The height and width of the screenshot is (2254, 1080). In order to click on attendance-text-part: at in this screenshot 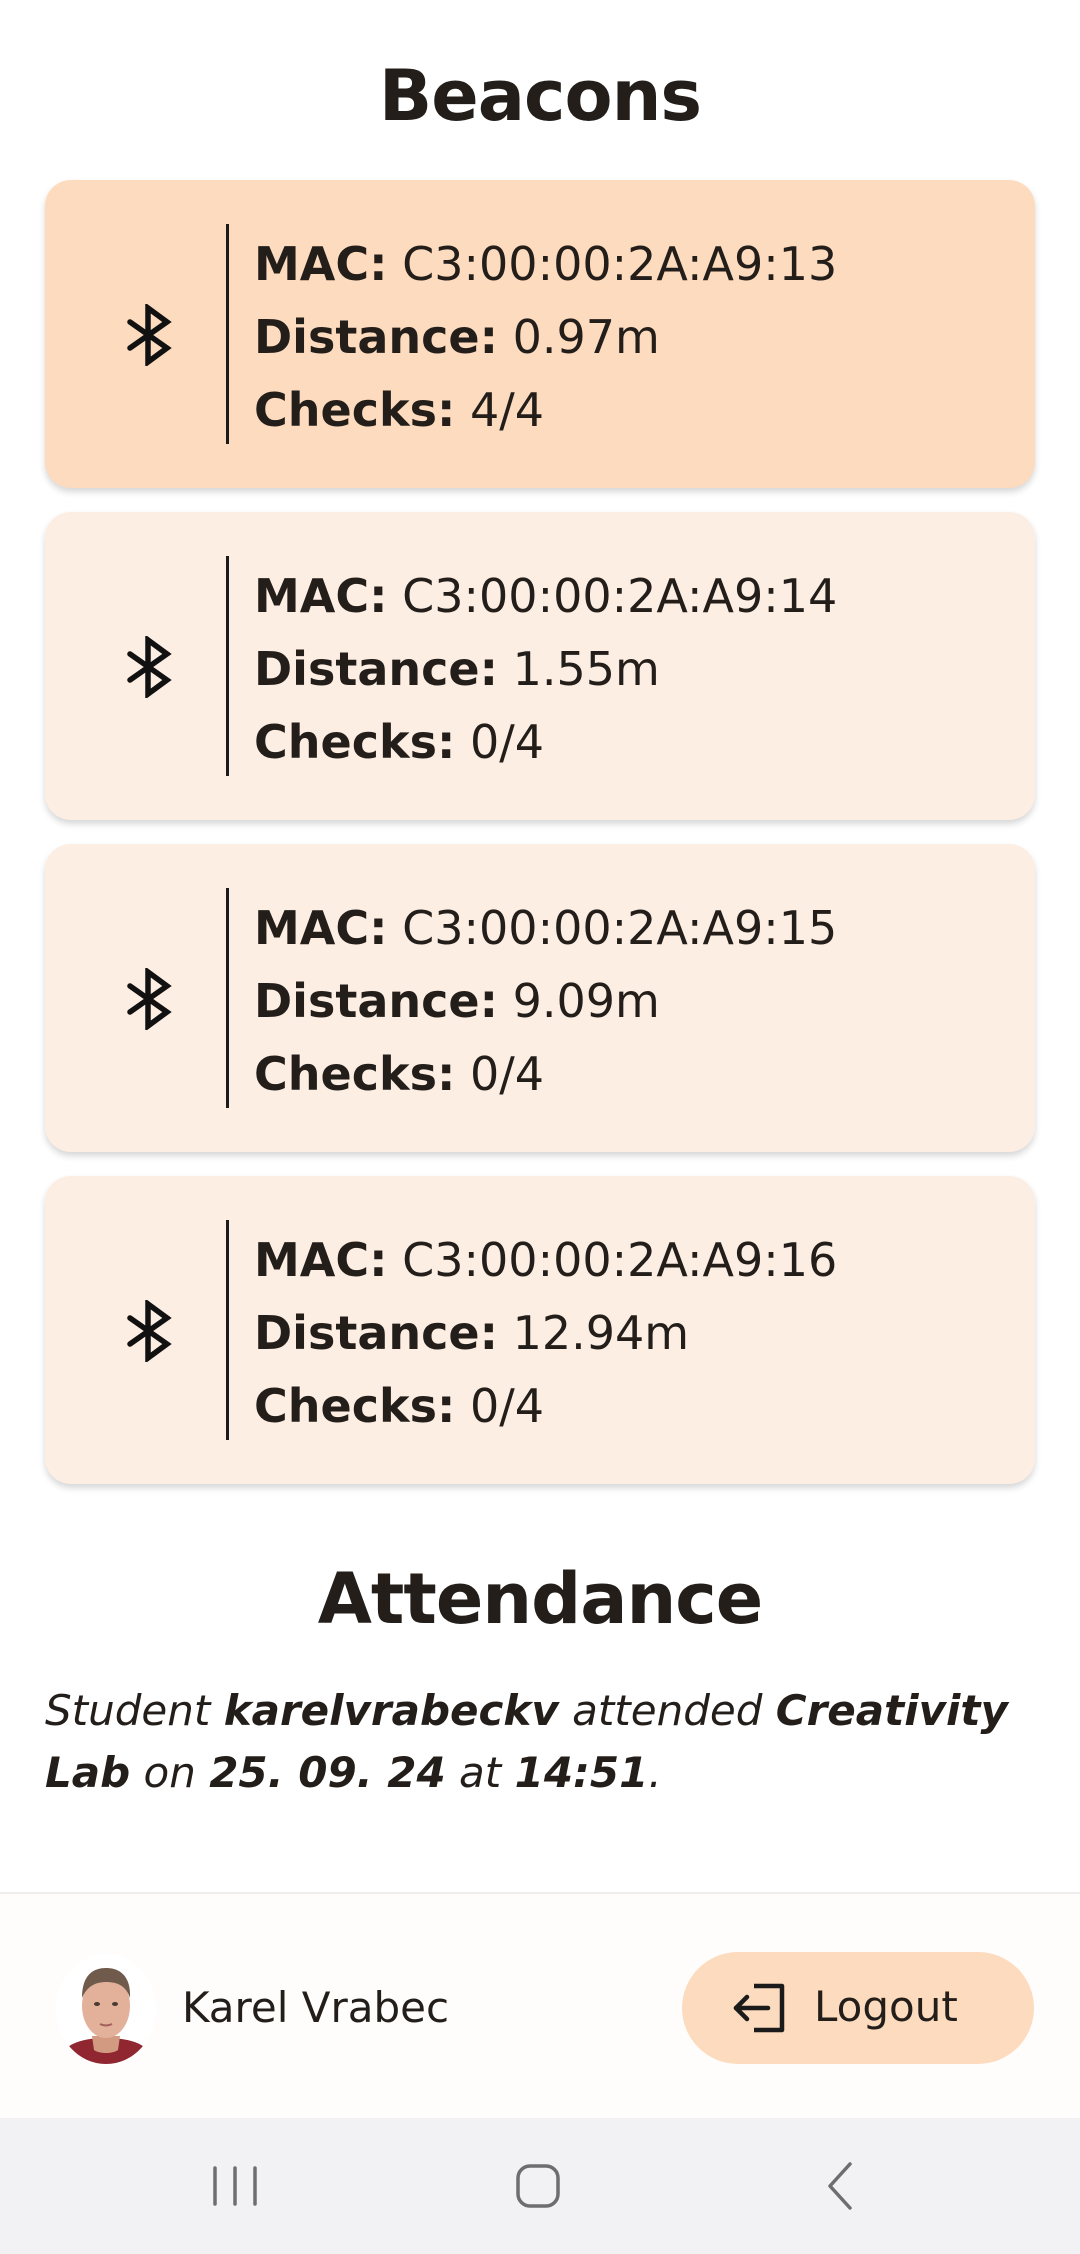, I will do `click(480, 1772)`.